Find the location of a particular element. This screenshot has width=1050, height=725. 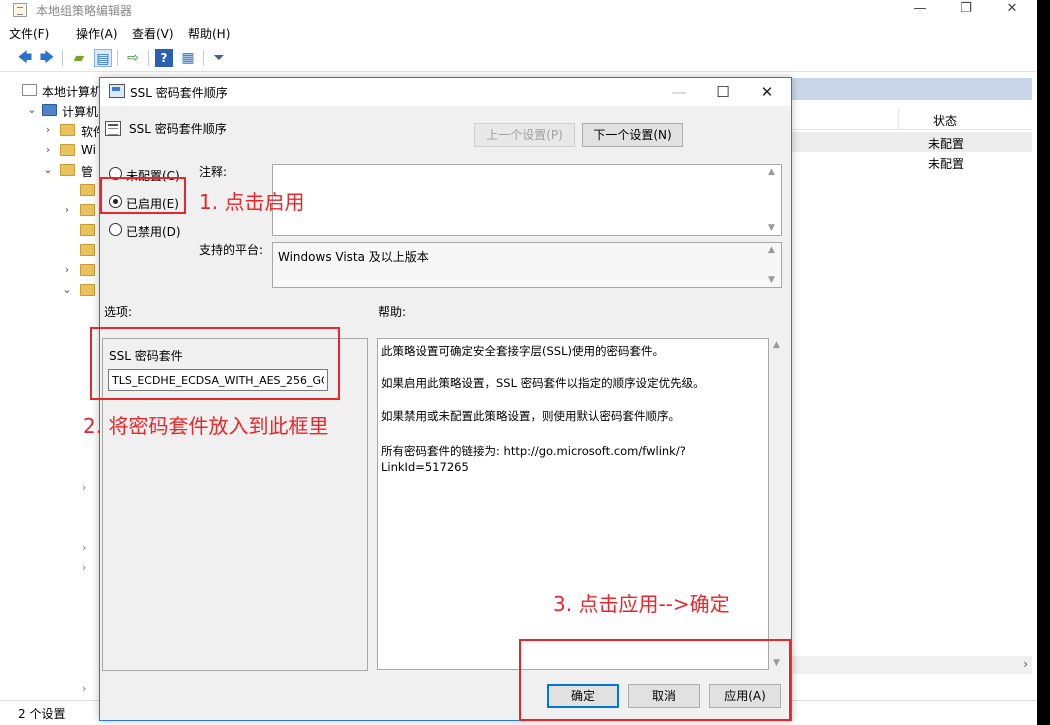

show-hide-tree-icon: ▤ is located at coordinates (103, 58).